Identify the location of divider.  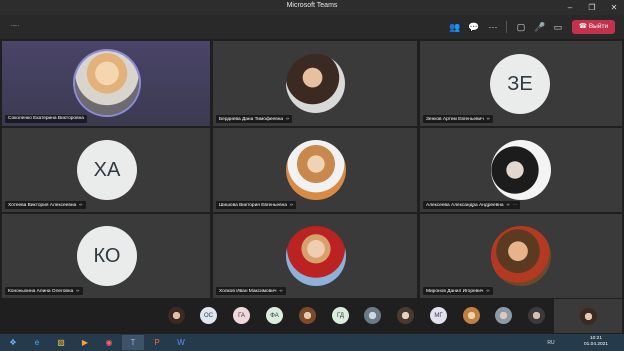
(506, 27).